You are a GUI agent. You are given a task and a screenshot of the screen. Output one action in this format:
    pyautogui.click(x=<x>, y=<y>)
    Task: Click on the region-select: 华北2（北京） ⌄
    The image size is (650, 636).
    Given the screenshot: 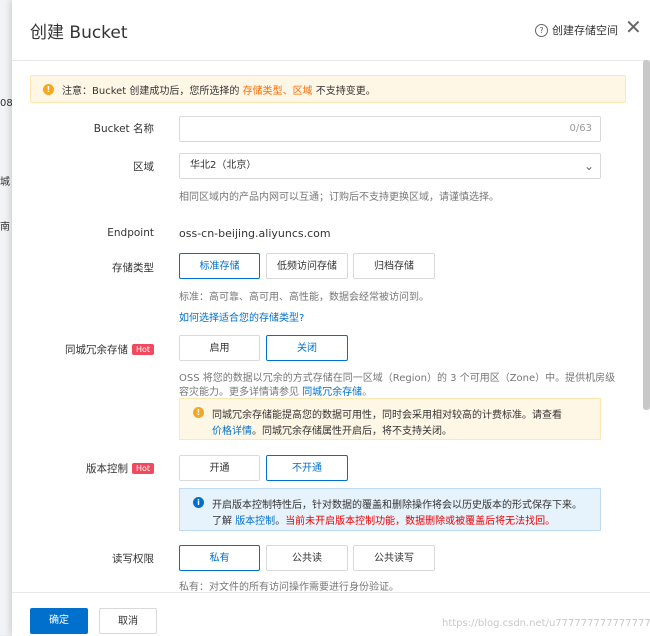 What is the action you would take?
    pyautogui.click(x=390, y=166)
    